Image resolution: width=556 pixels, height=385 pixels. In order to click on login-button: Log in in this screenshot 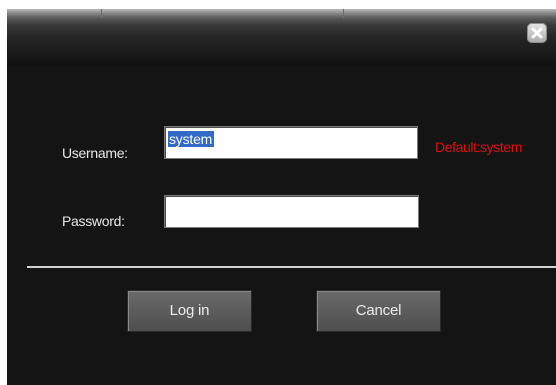, I will do `click(189, 311)`.